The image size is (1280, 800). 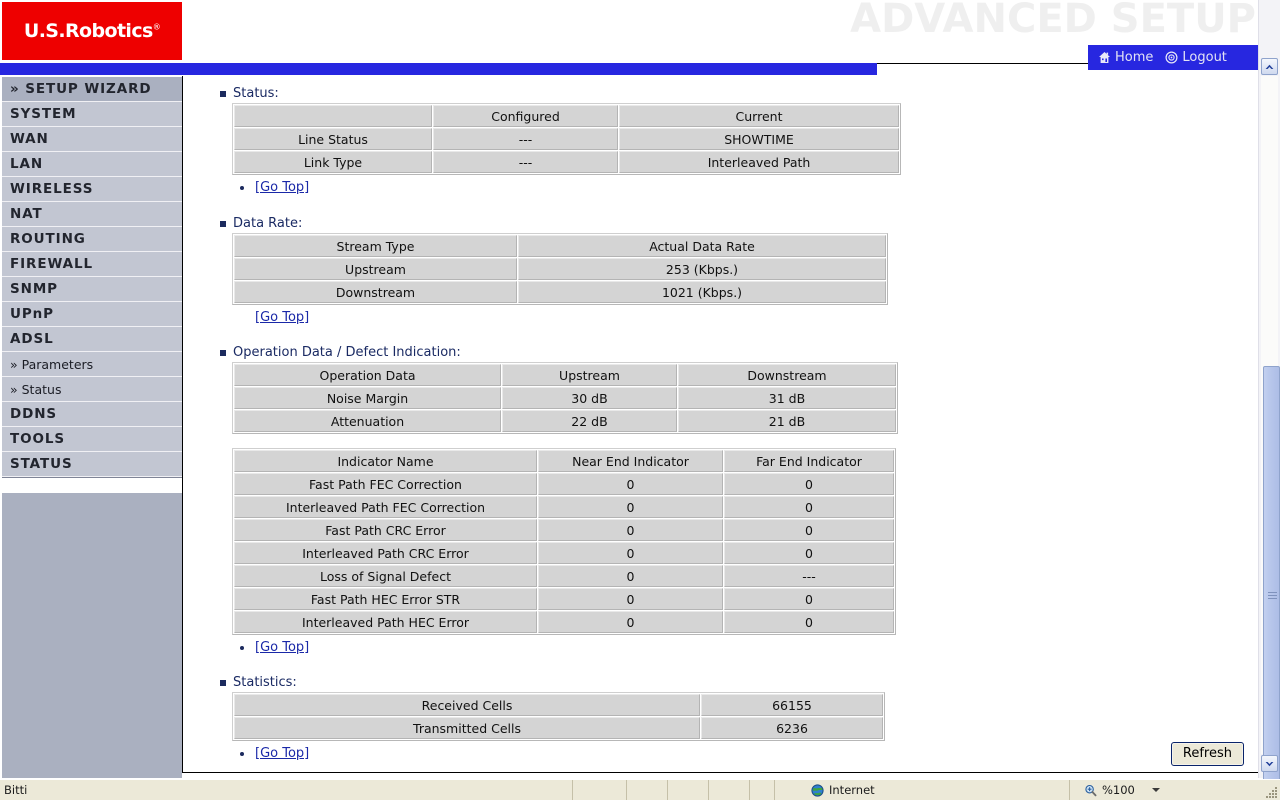 What do you see at coordinates (92, 439) in the screenshot?
I see `sidebar-item-tools: TOOLS` at bounding box center [92, 439].